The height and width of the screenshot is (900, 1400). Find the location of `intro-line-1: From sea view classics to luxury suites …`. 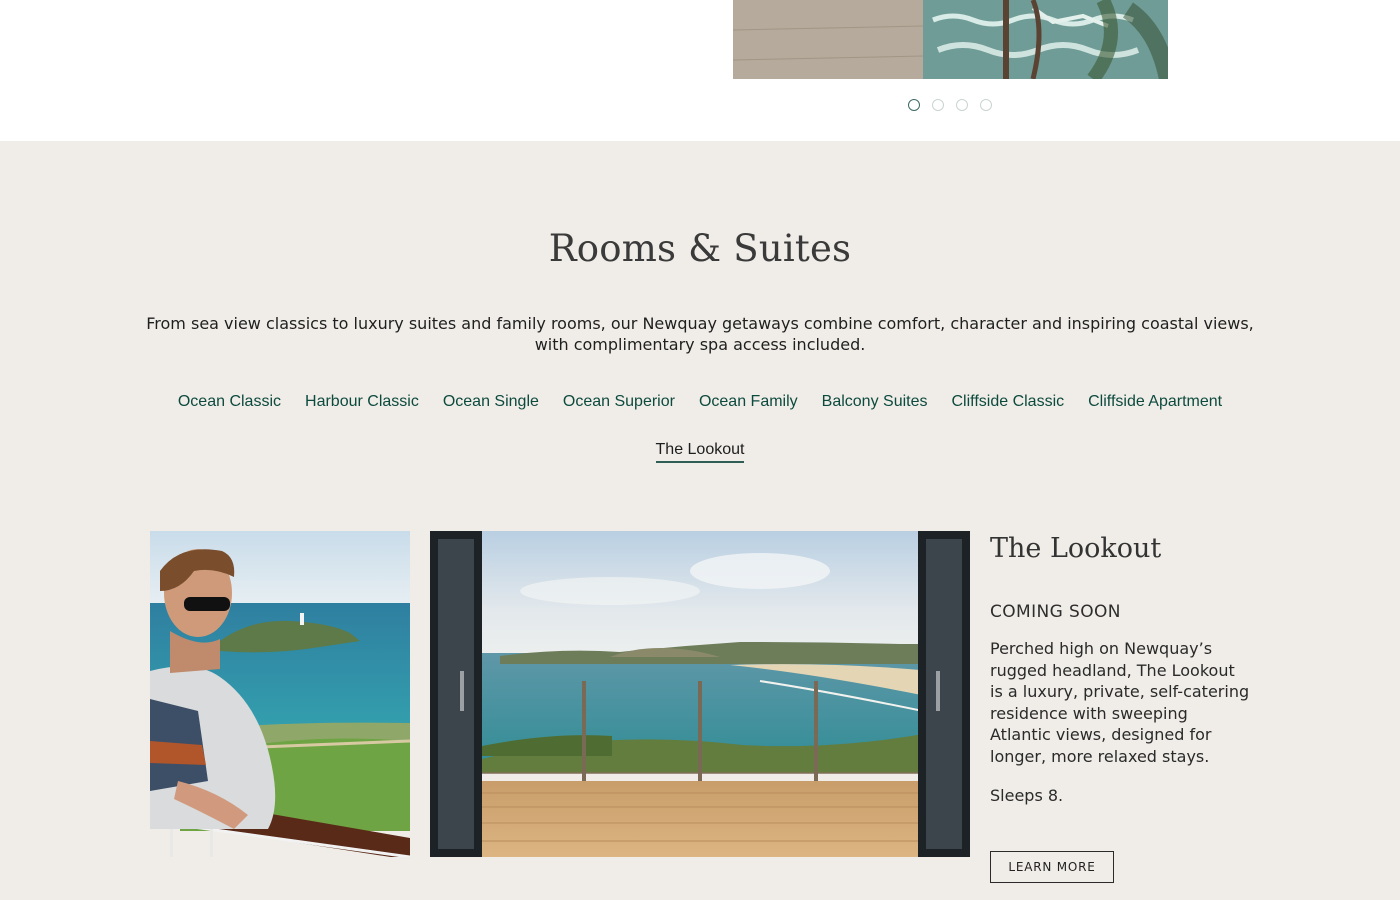

intro-line-1: From sea view classics to luxury suites … is located at coordinates (700, 323).